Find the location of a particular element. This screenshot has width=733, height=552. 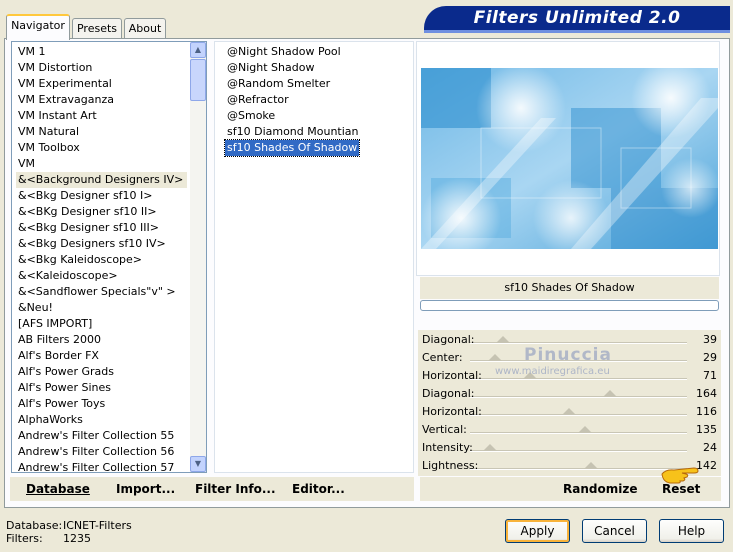

pointing-hand-icon is located at coordinates (680, 475).